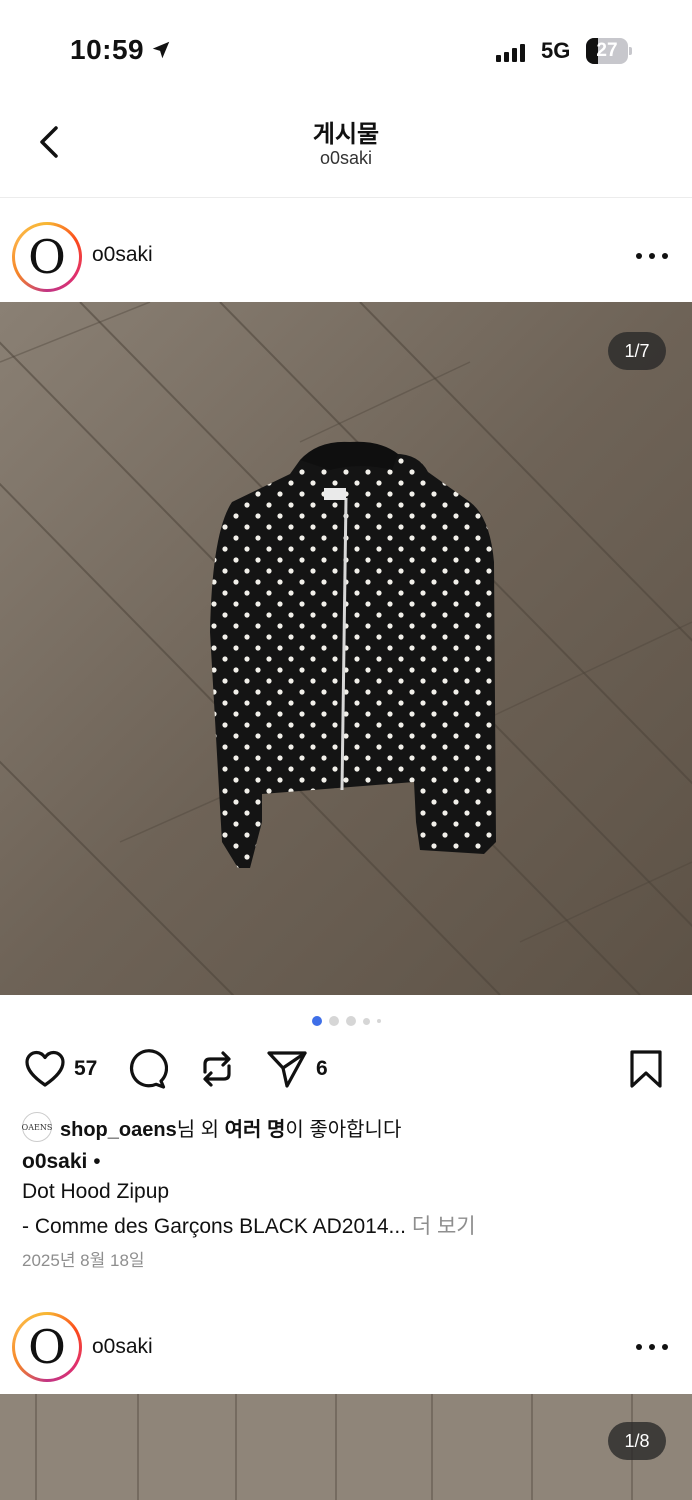 The image size is (692, 1500). I want to click on status-bar: 10:59 5G 27, so click(346, 50).